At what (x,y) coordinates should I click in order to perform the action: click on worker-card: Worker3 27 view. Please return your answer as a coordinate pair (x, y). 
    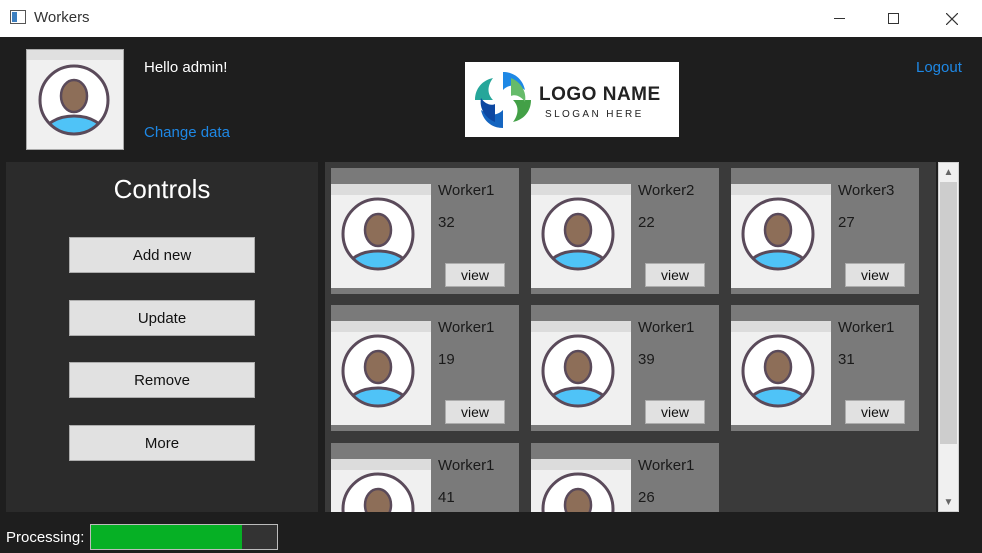
    Looking at the image, I should click on (825, 231).